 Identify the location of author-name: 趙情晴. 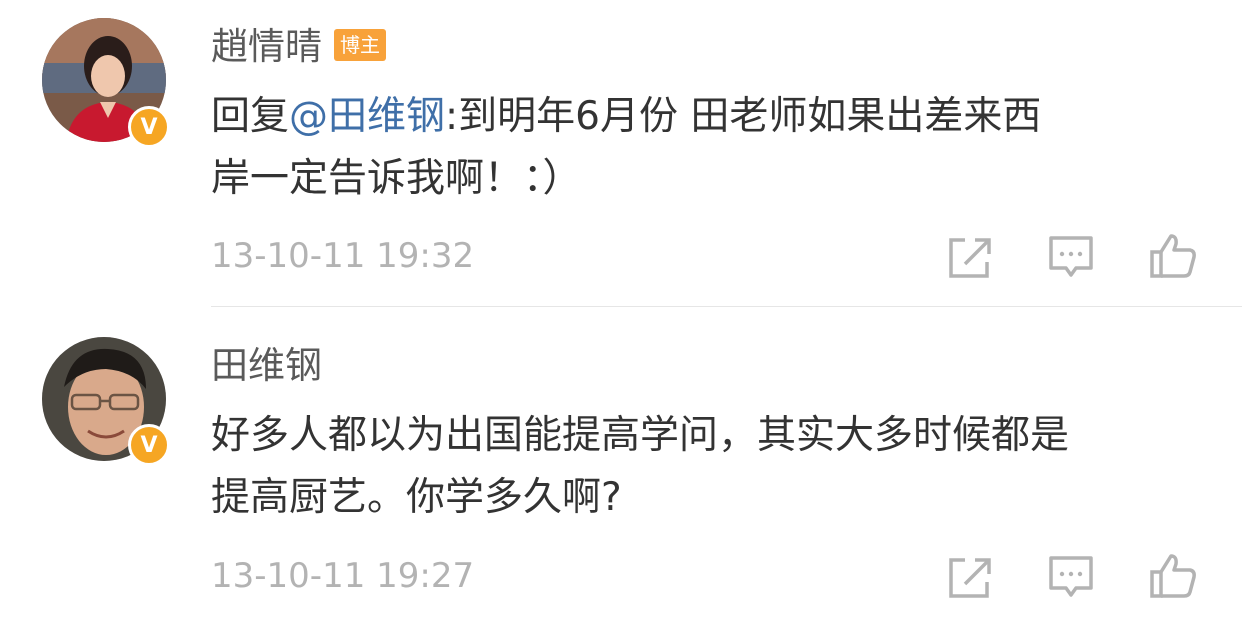
(266, 46).